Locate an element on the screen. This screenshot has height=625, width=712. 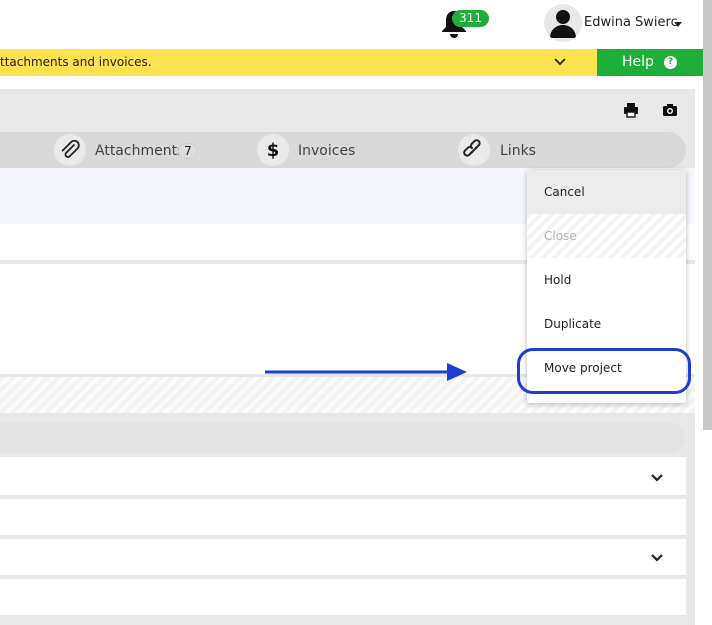
tab-links is located at coordinates (474, 150).